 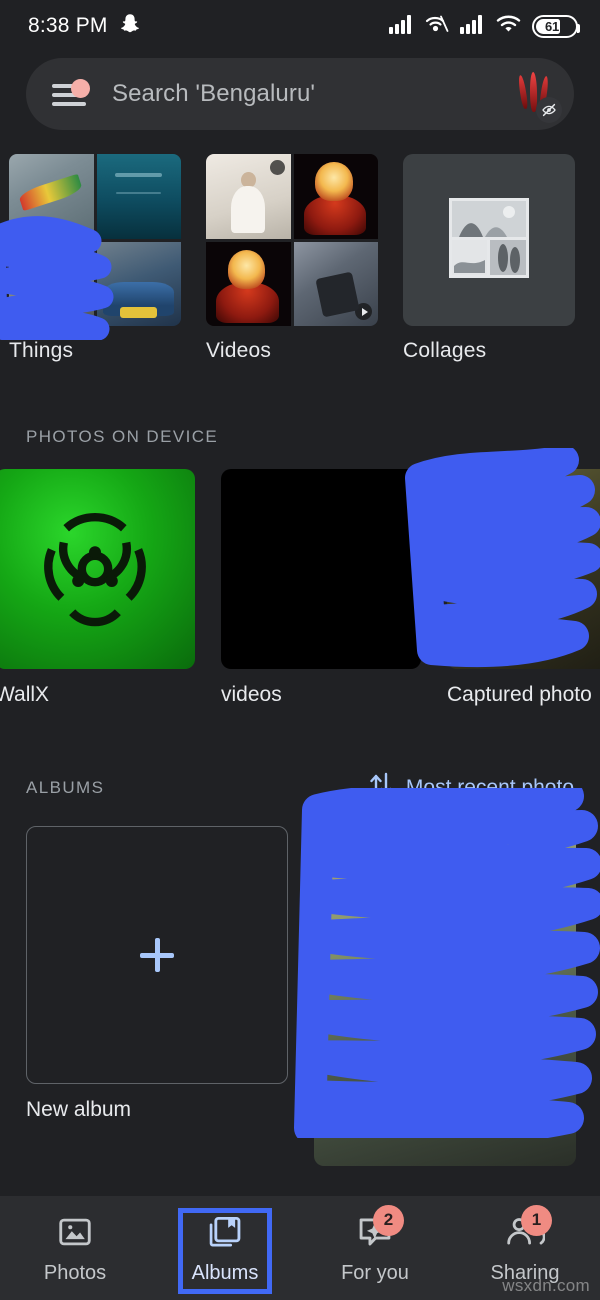 I want to click on new-album-tile, so click(x=157, y=955).